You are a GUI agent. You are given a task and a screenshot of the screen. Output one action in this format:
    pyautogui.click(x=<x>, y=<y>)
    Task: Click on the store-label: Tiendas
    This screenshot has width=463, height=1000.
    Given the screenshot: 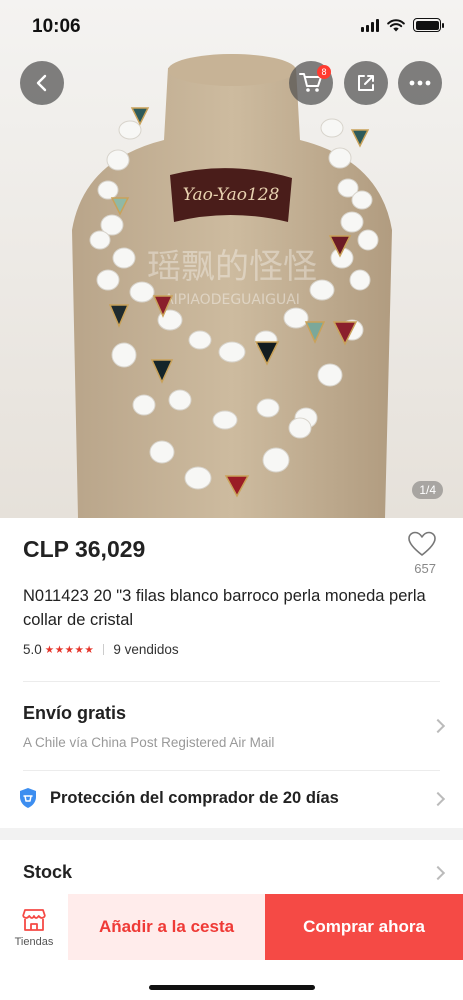 What is the action you would take?
    pyautogui.click(x=34, y=941)
    